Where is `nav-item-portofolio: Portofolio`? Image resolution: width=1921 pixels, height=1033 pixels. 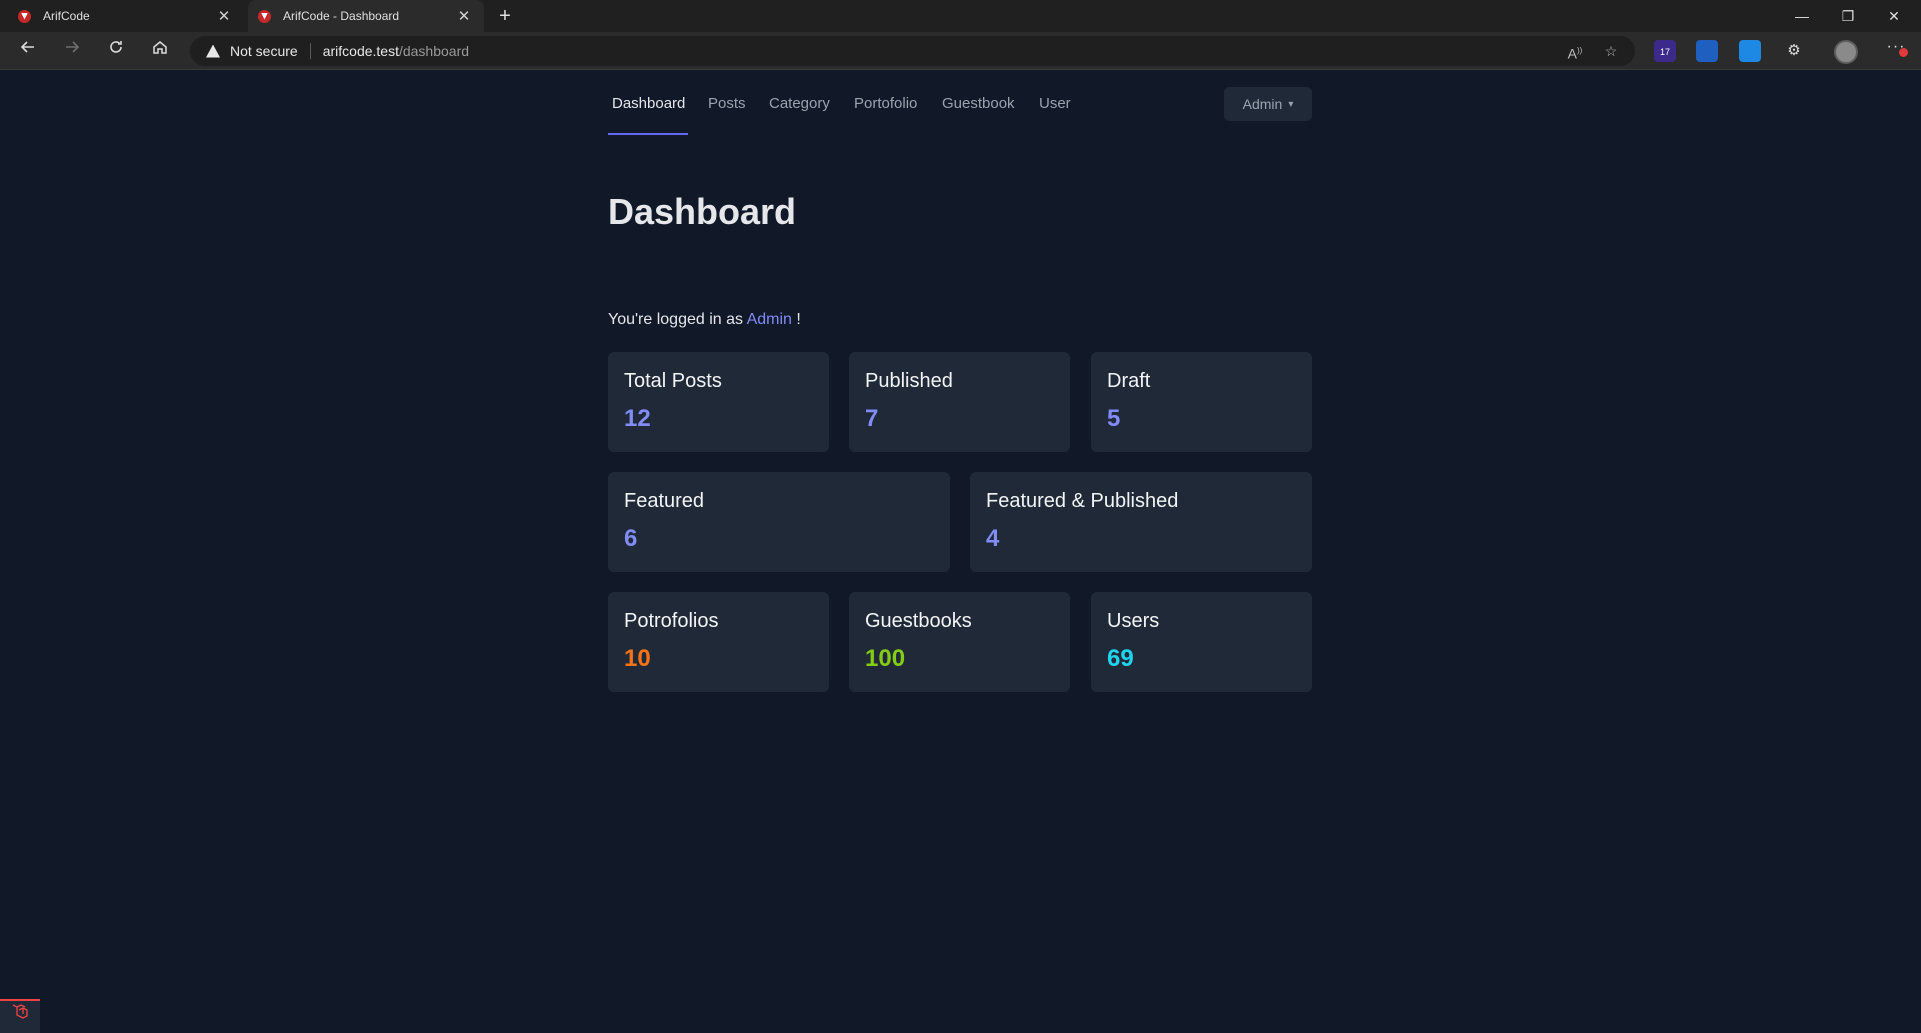 nav-item-portofolio: Portofolio is located at coordinates (885, 115).